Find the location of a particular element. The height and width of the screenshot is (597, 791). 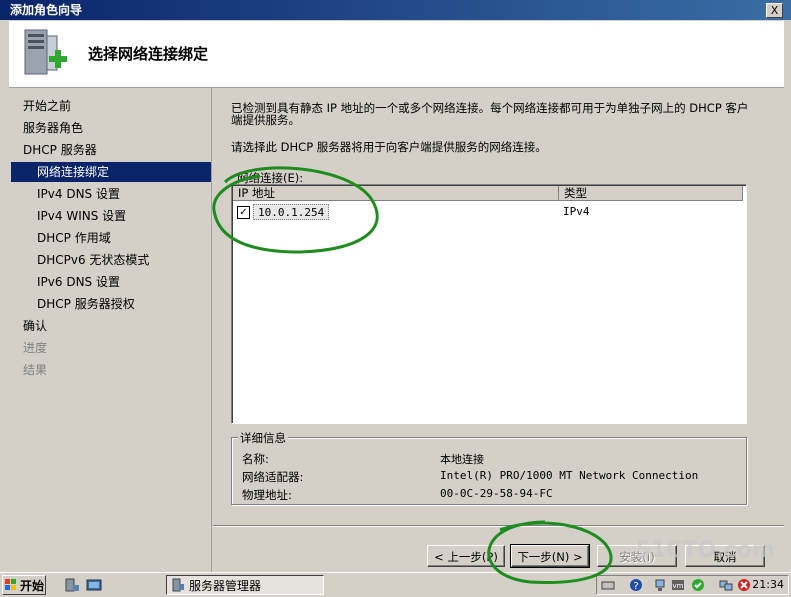

show-desktop-icon is located at coordinates (94, 585).